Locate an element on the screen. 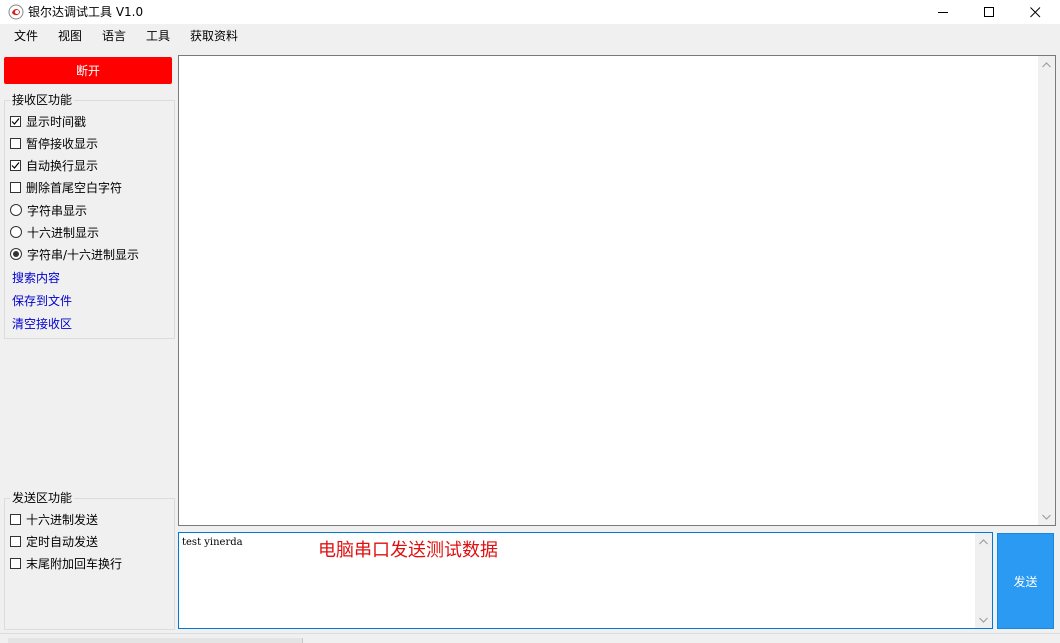 This screenshot has height=643, width=1060. save-to-file-link: 保存到文件 is located at coordinates (42, 301).